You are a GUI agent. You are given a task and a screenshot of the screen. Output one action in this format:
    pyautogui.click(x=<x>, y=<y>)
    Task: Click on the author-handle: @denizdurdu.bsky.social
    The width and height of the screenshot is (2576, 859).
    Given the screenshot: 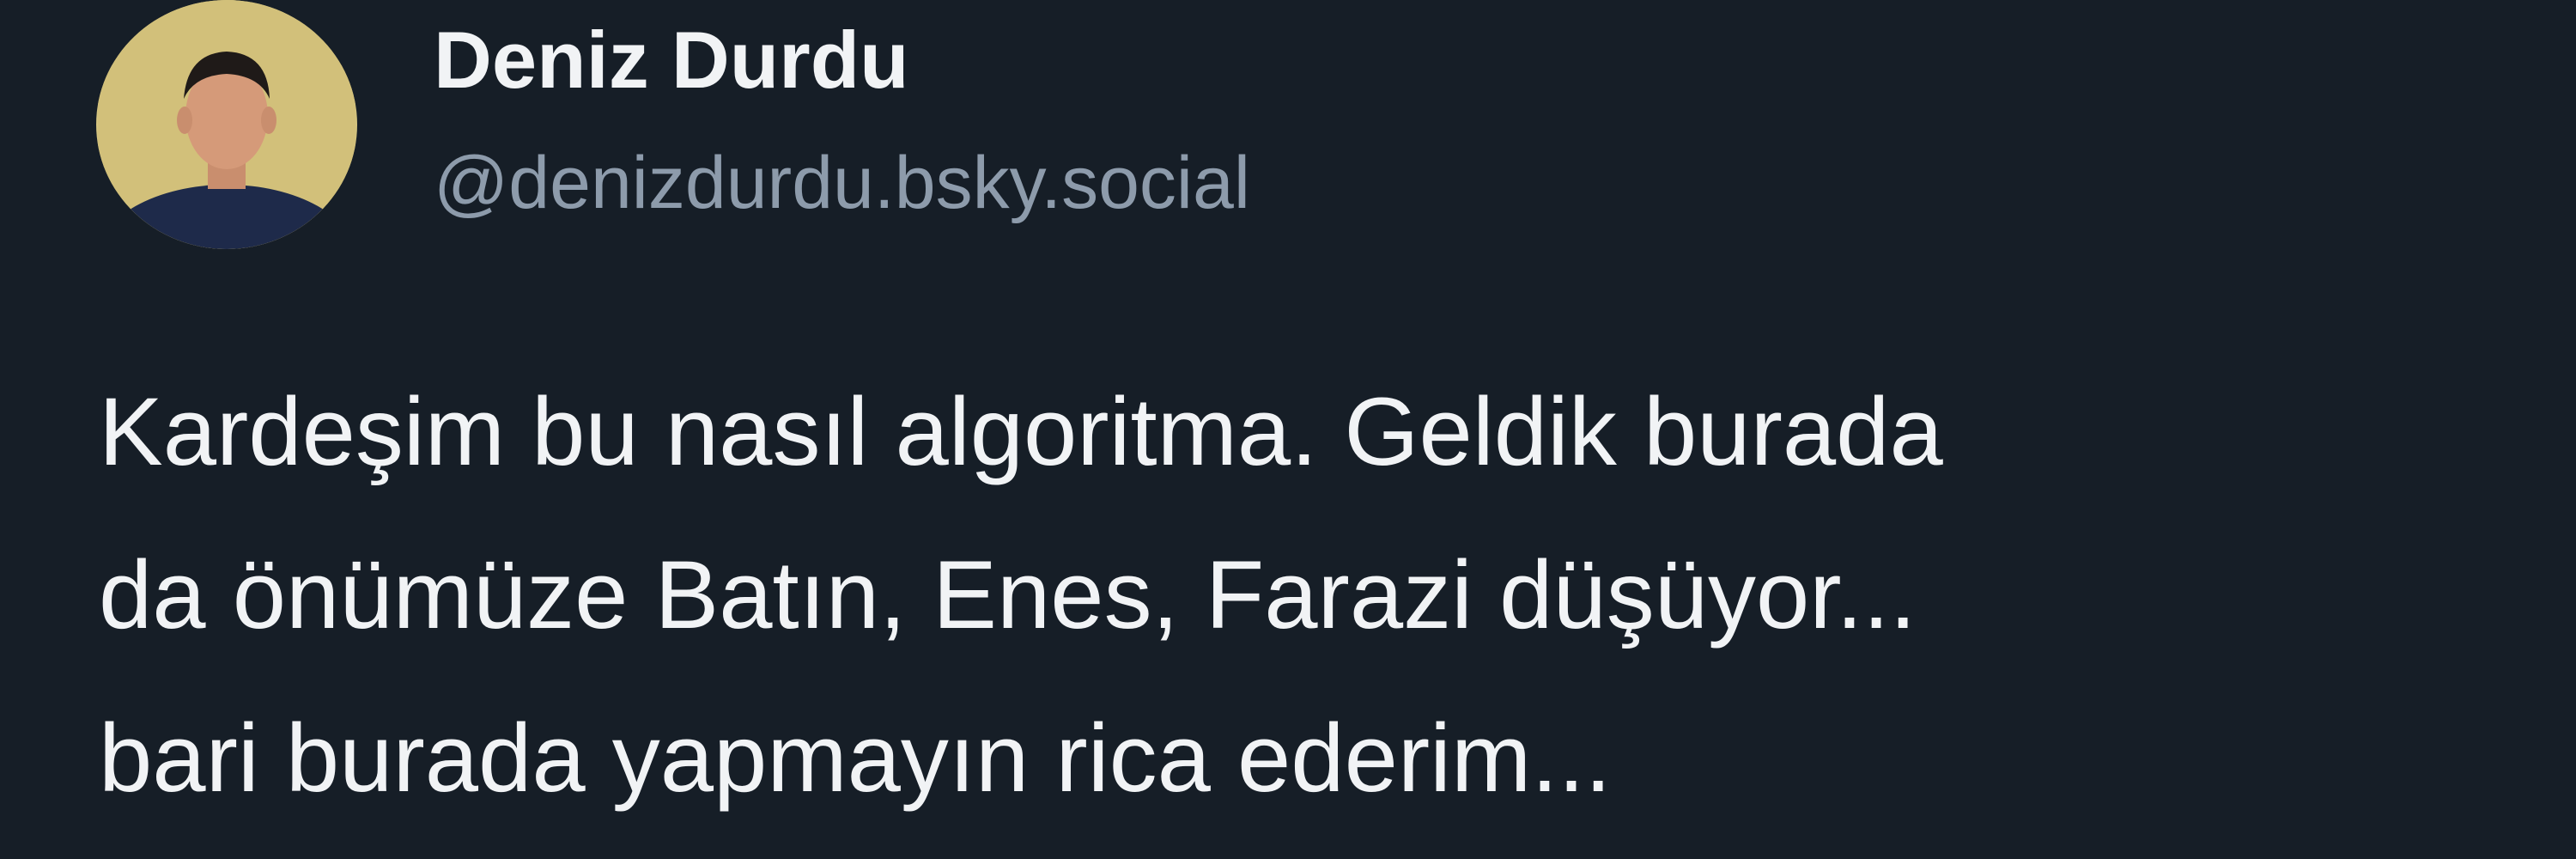 What is the action you would take?
    pyautogui.click(x=842, y=184)
    